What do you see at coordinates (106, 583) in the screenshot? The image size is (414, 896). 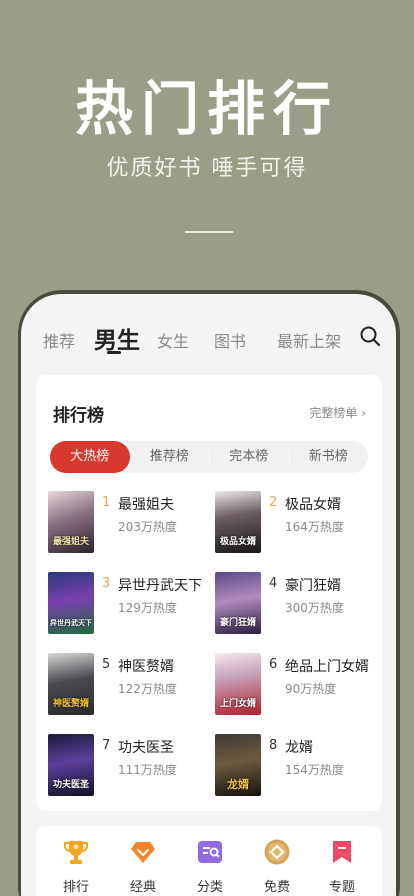 I see `book-rank: 3` at bounding box center [106, 583].